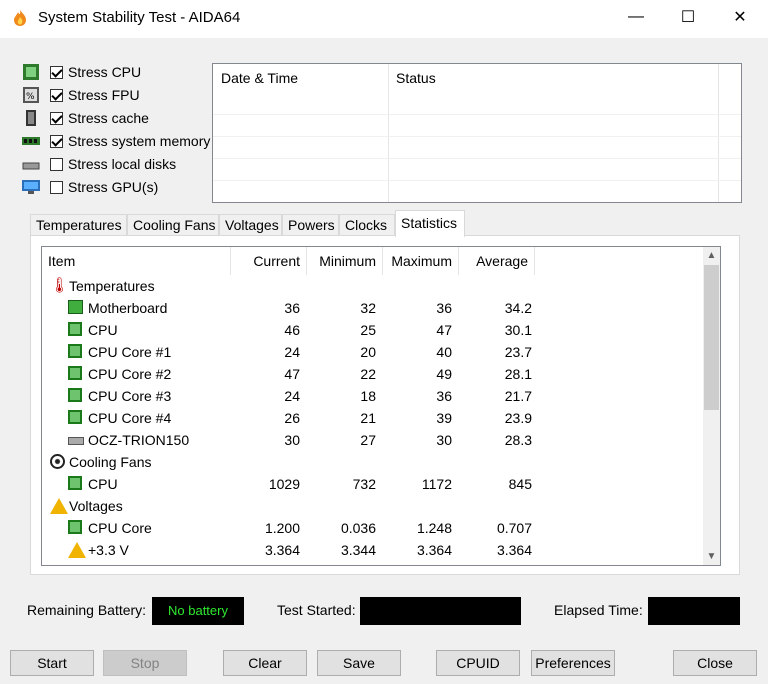 The height and width of the screenshot is (684, 768). Describe the element at coordinates (358, 528) in the screenshot. I see `row-minimum: 0.036` at that location.